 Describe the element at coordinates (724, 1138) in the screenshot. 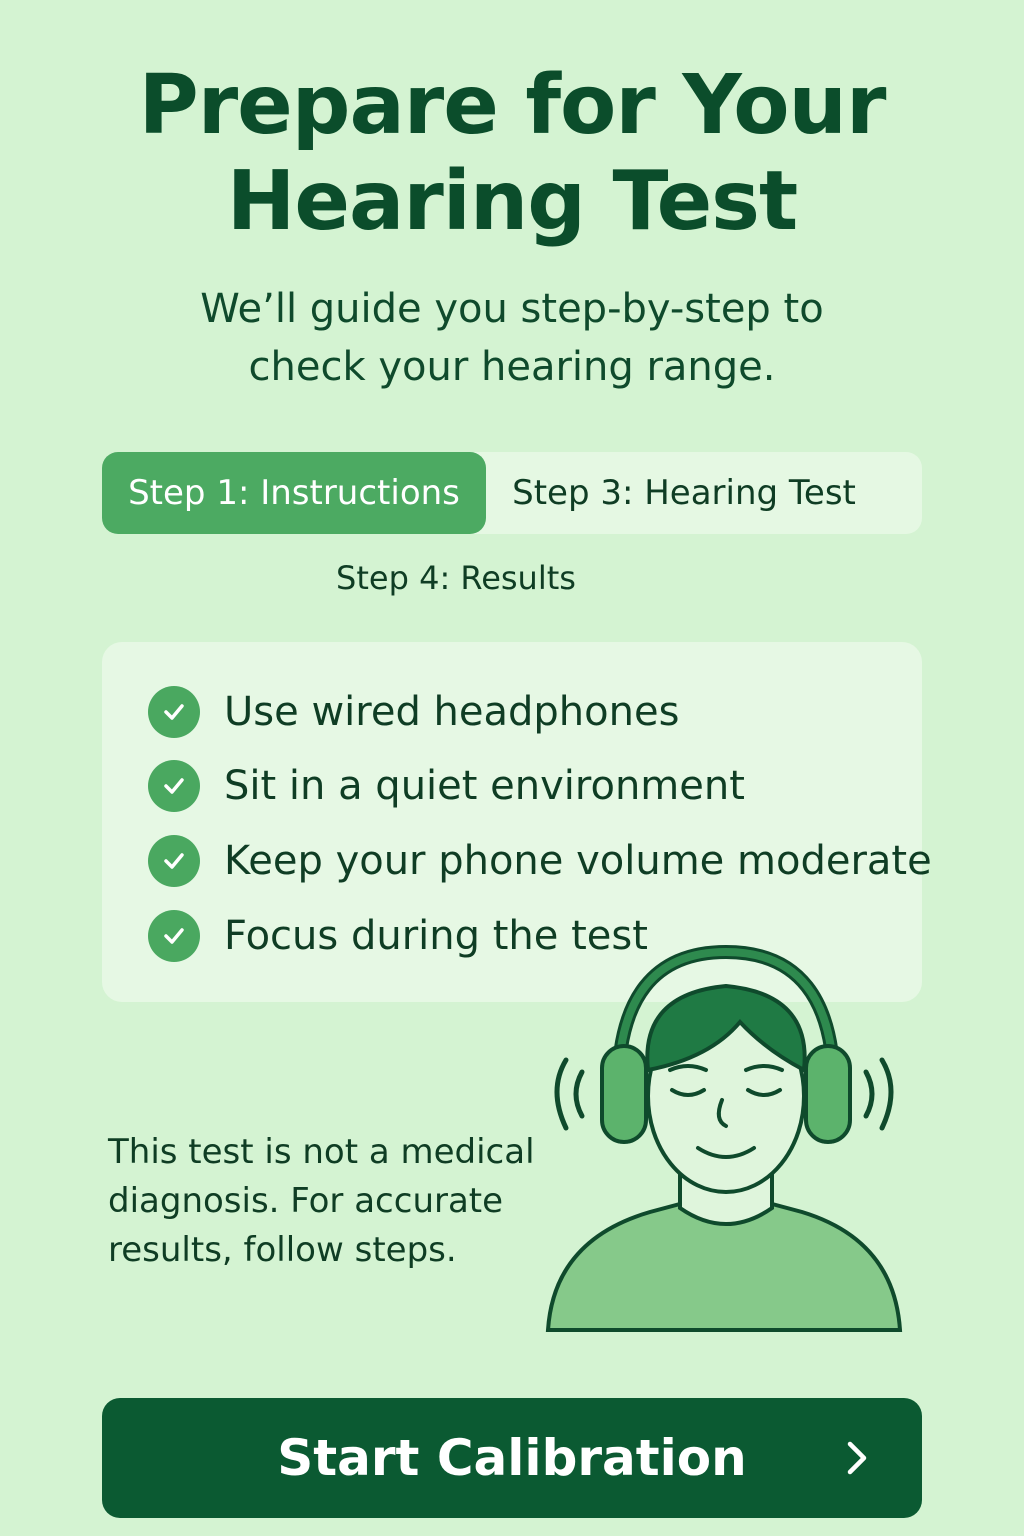

I see `person-with-headphones-illustration` at that location.